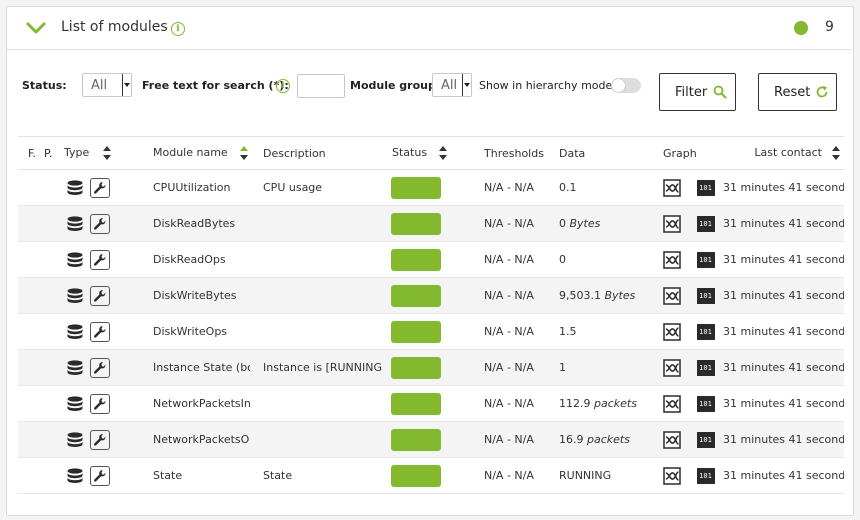 Image resolution: width=860 pixels, height=520 pixels. Describe the element at coordinates (195, 367) in the screenshot. I see `module-name: Instance State (bool)` at that location.